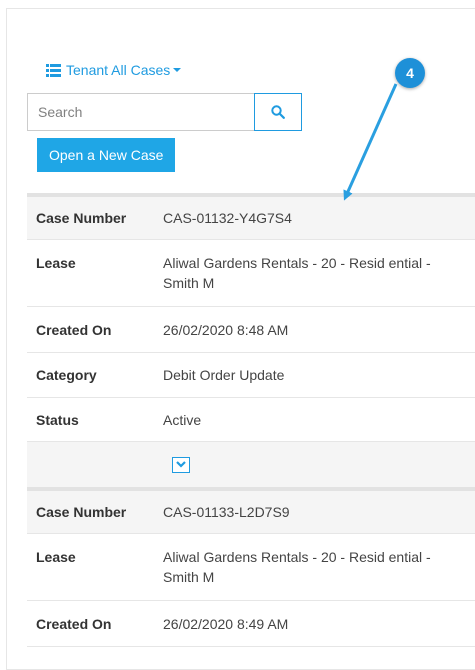  What do you see at coordinates (251, 464) in the screenshot?
I see `expand-row` at bounding box center [251, 464].